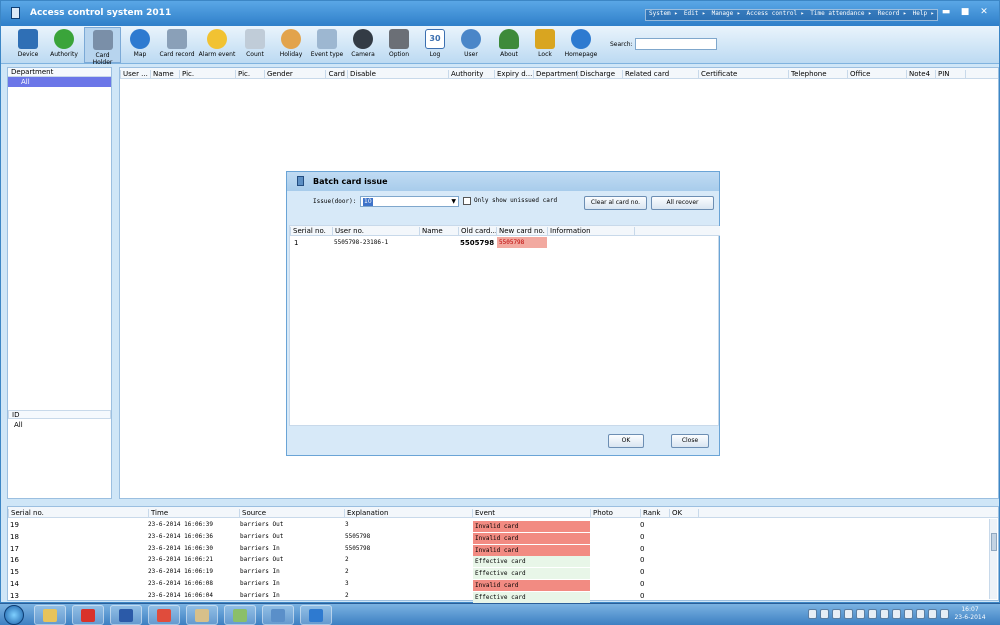  Describe the element at coordinates (817, 74) in the screenshot. I see `column-telephone: Telephone` at that location.